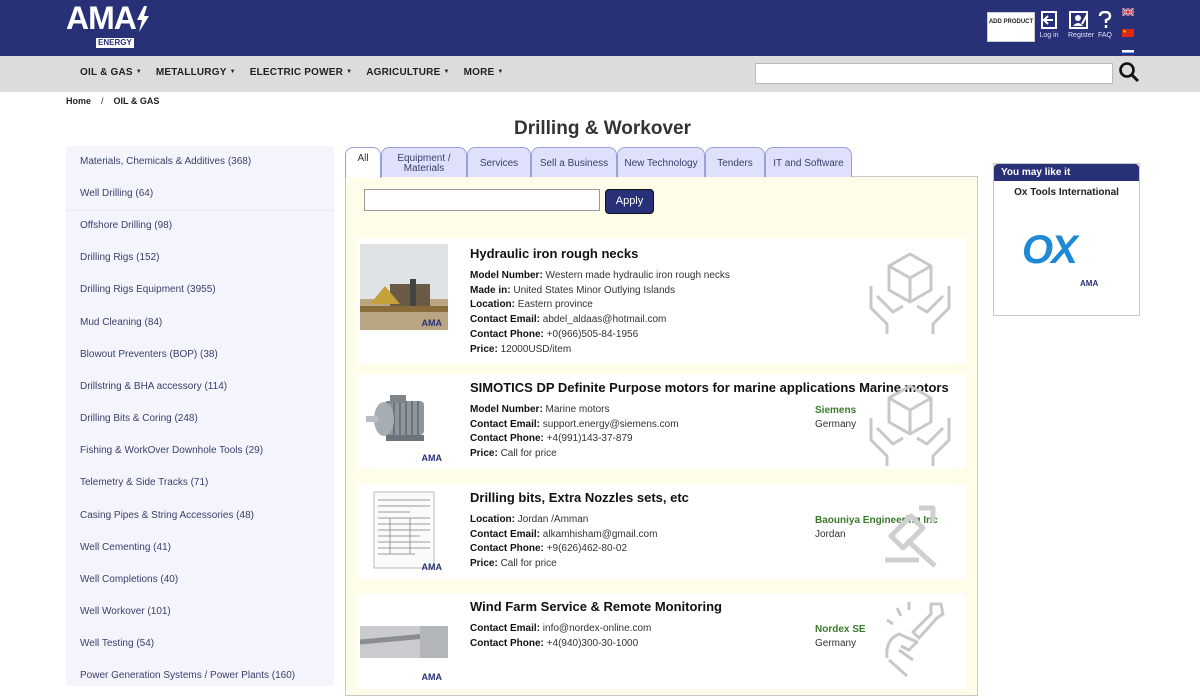 Image resolution: width=1200 pixels, height=696 pixels. What do you see at coordinates (603, 320) in the screenshot?
I see `field-value: abdel_aldaas@hotmail.com` at bounding box center [603, 320].